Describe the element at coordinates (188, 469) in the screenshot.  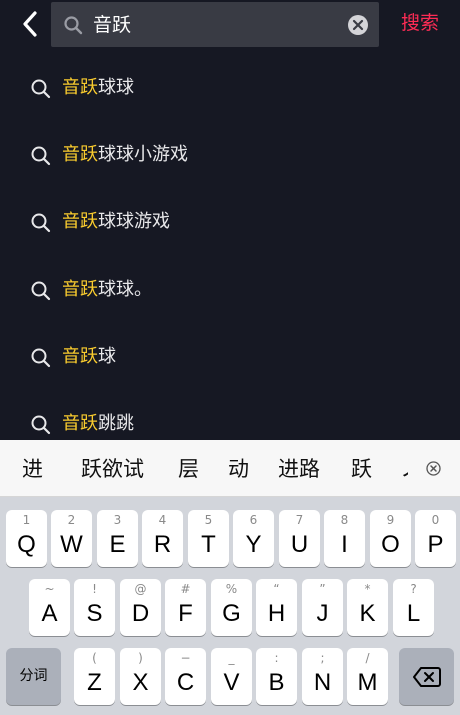
I see `candidate-word: 层` at that location.